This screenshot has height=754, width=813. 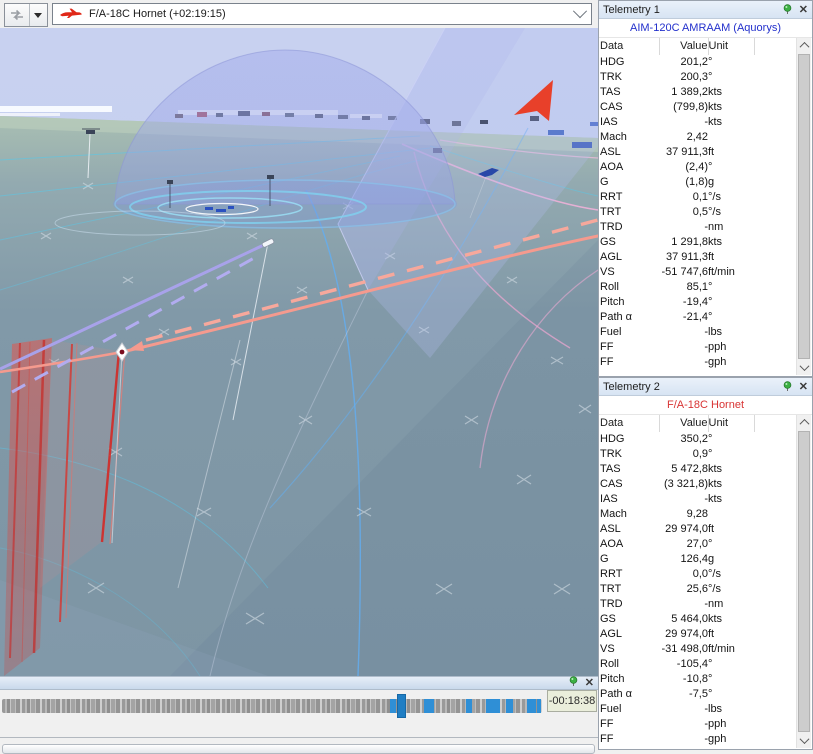 I want to click on data-value: -31 498,0, so click(x=684, y=649).